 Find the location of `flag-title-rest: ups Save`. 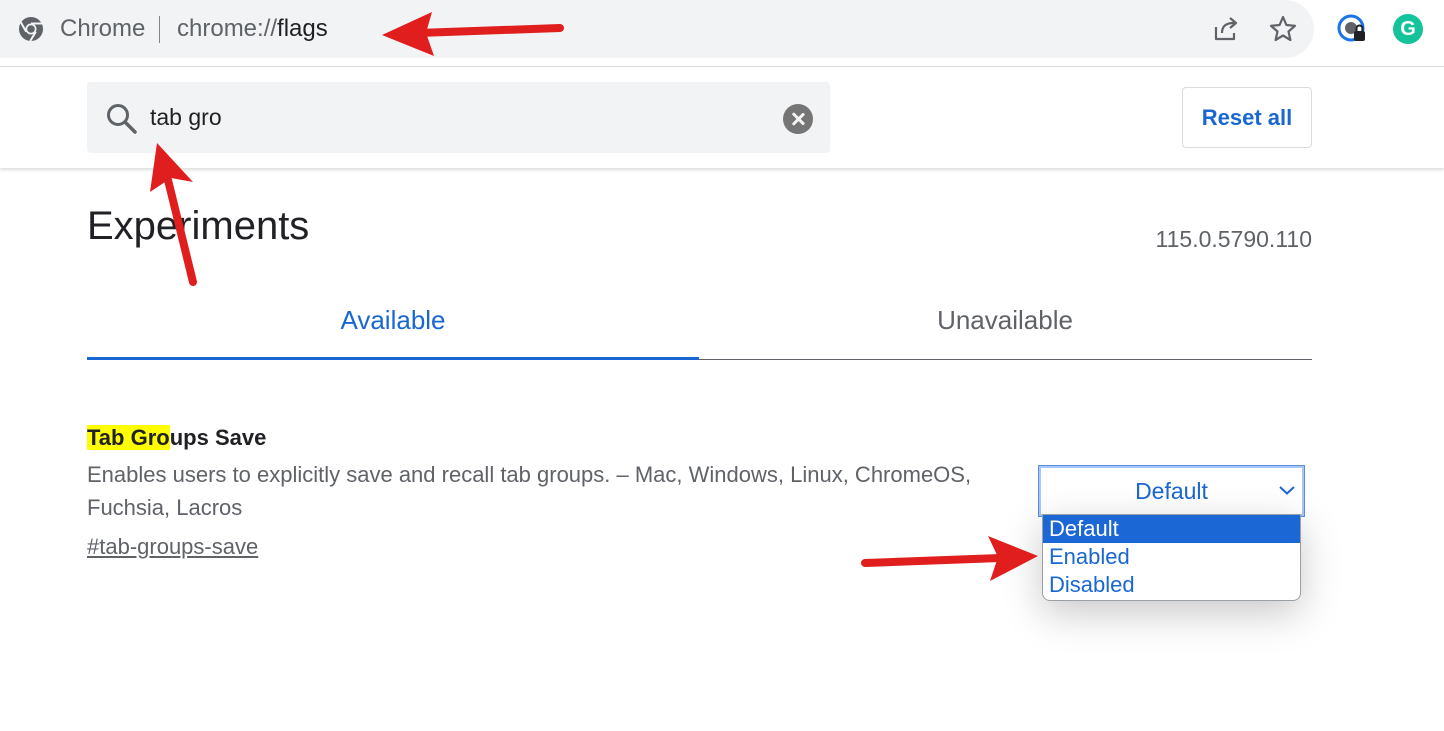

flag-title-rest: ups Save is located at coordinates (218, 437).